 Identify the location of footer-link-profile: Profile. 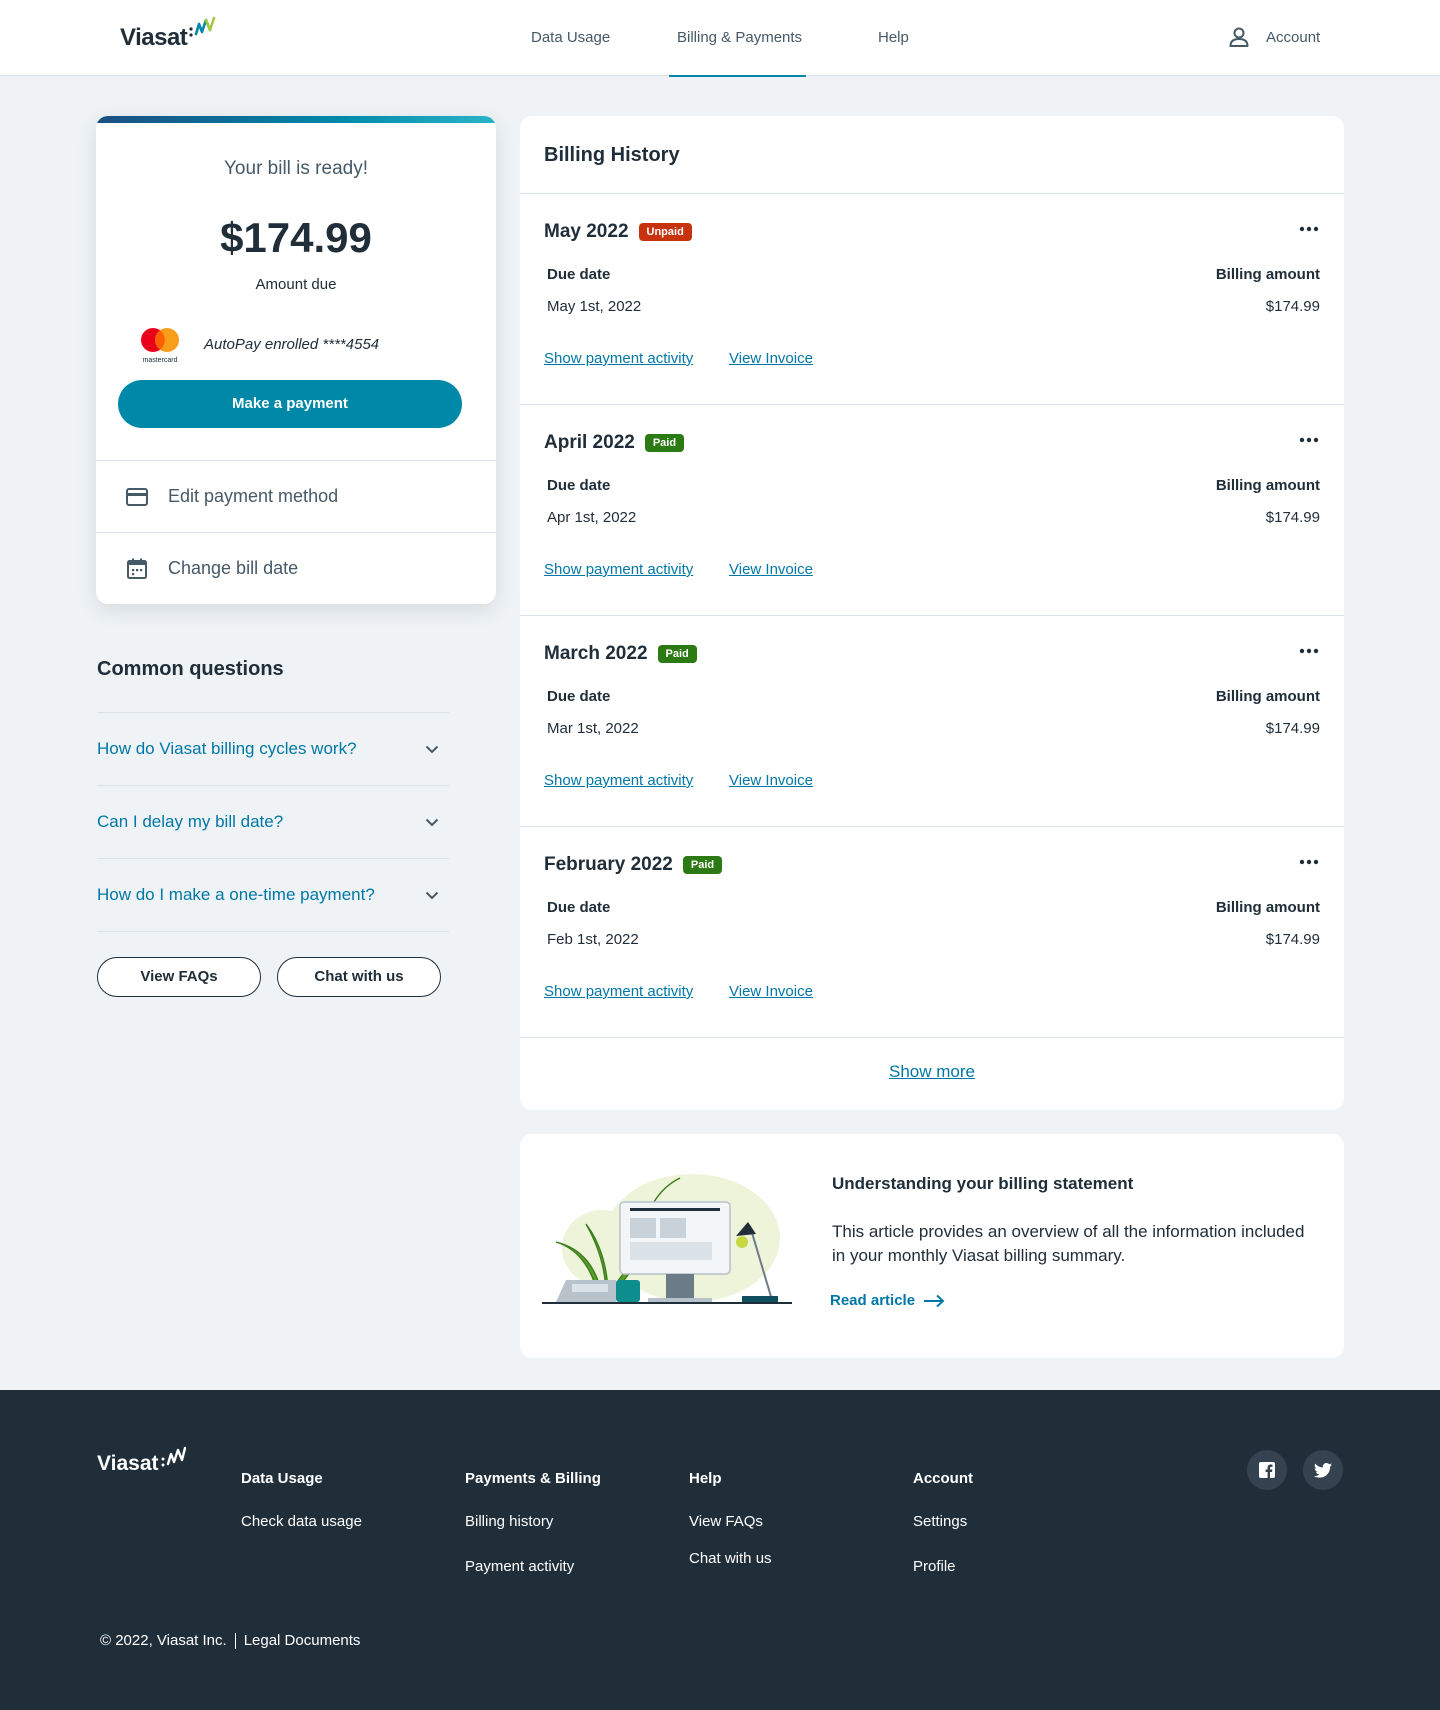
(943, 1566).